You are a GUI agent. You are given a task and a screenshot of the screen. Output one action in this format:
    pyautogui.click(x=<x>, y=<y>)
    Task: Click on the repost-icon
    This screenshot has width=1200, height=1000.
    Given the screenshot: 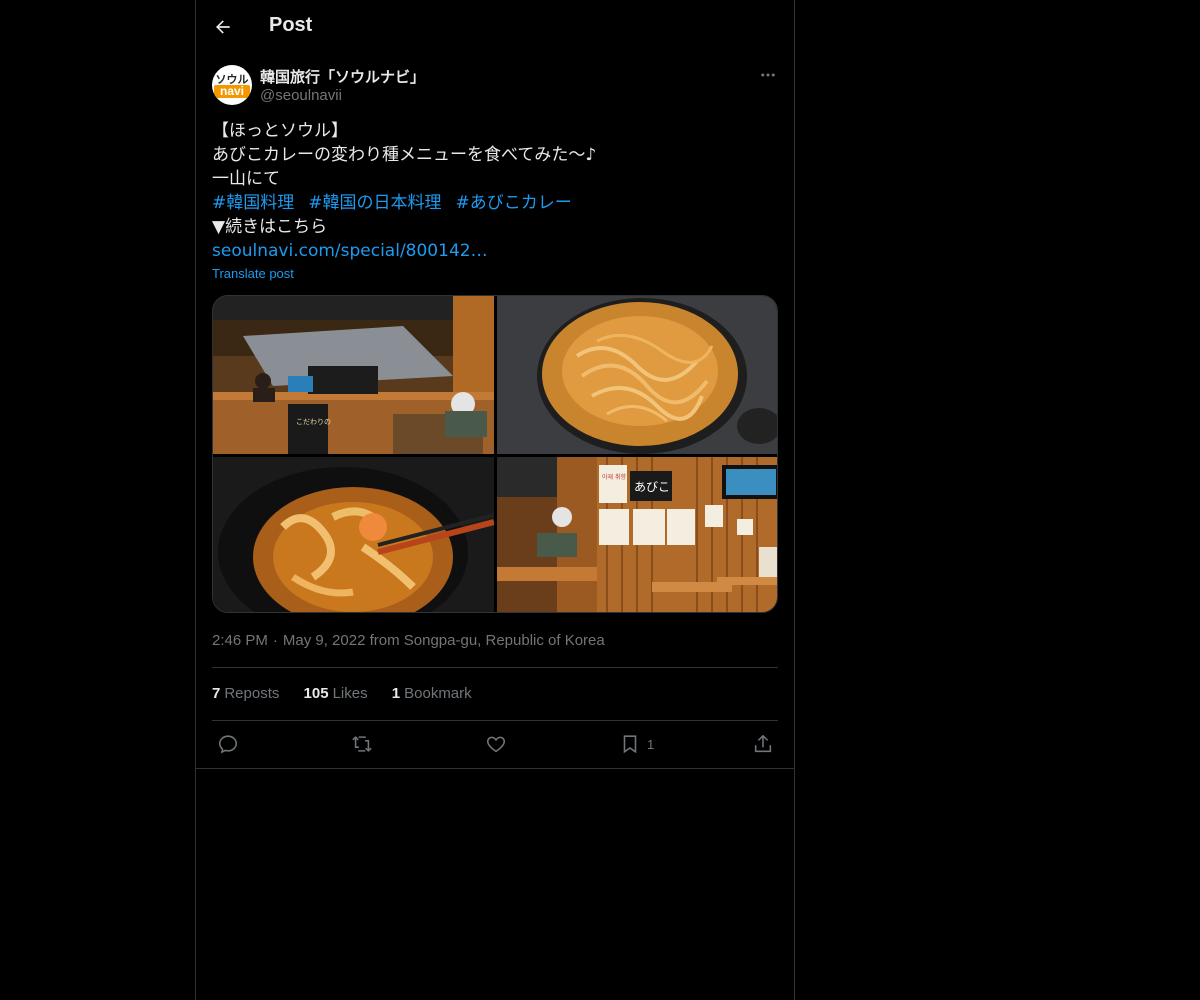 What is the action you would take?
    pyautogui.click(x=362, y=744)
    